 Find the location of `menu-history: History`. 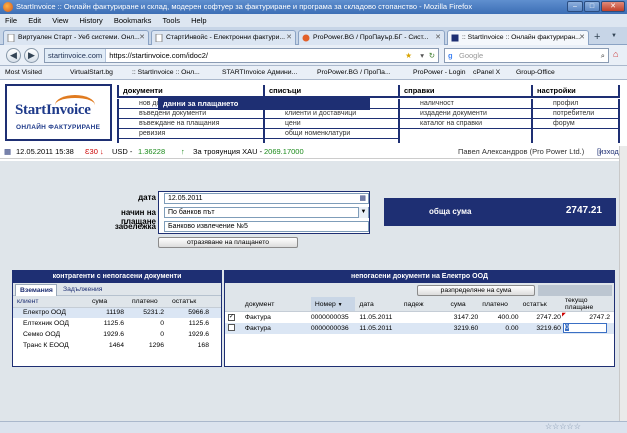

menu-history: History is located at coordinates (90, 20).